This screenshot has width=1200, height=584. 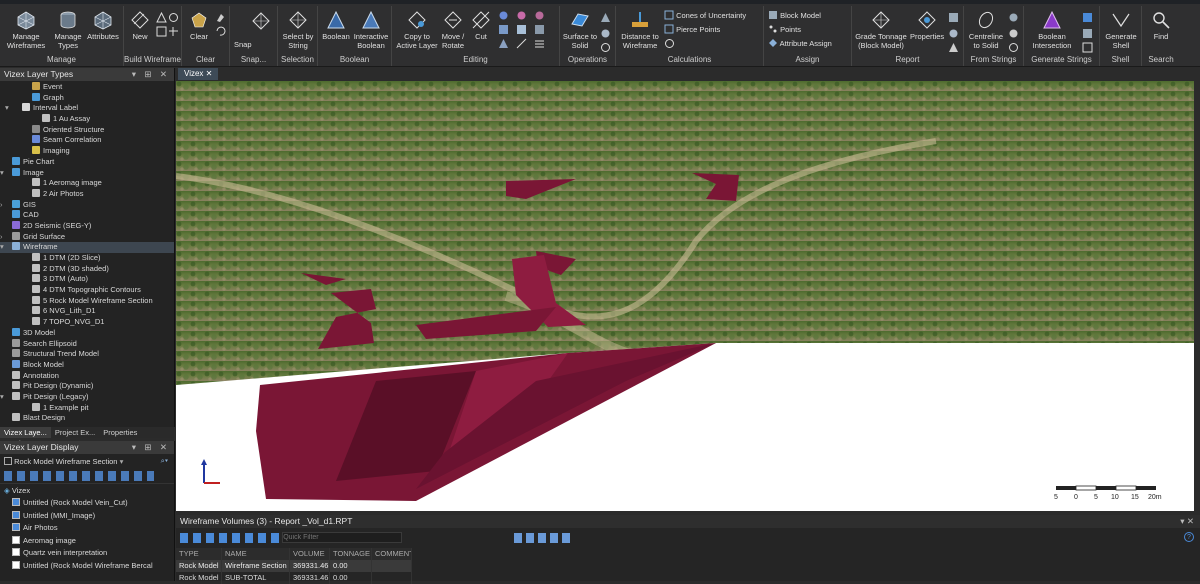 What do you see at coordinates (87, 162) in the screenshot?
I see `layer-type-item: Pie Chart` at bounding box center [87, 162].